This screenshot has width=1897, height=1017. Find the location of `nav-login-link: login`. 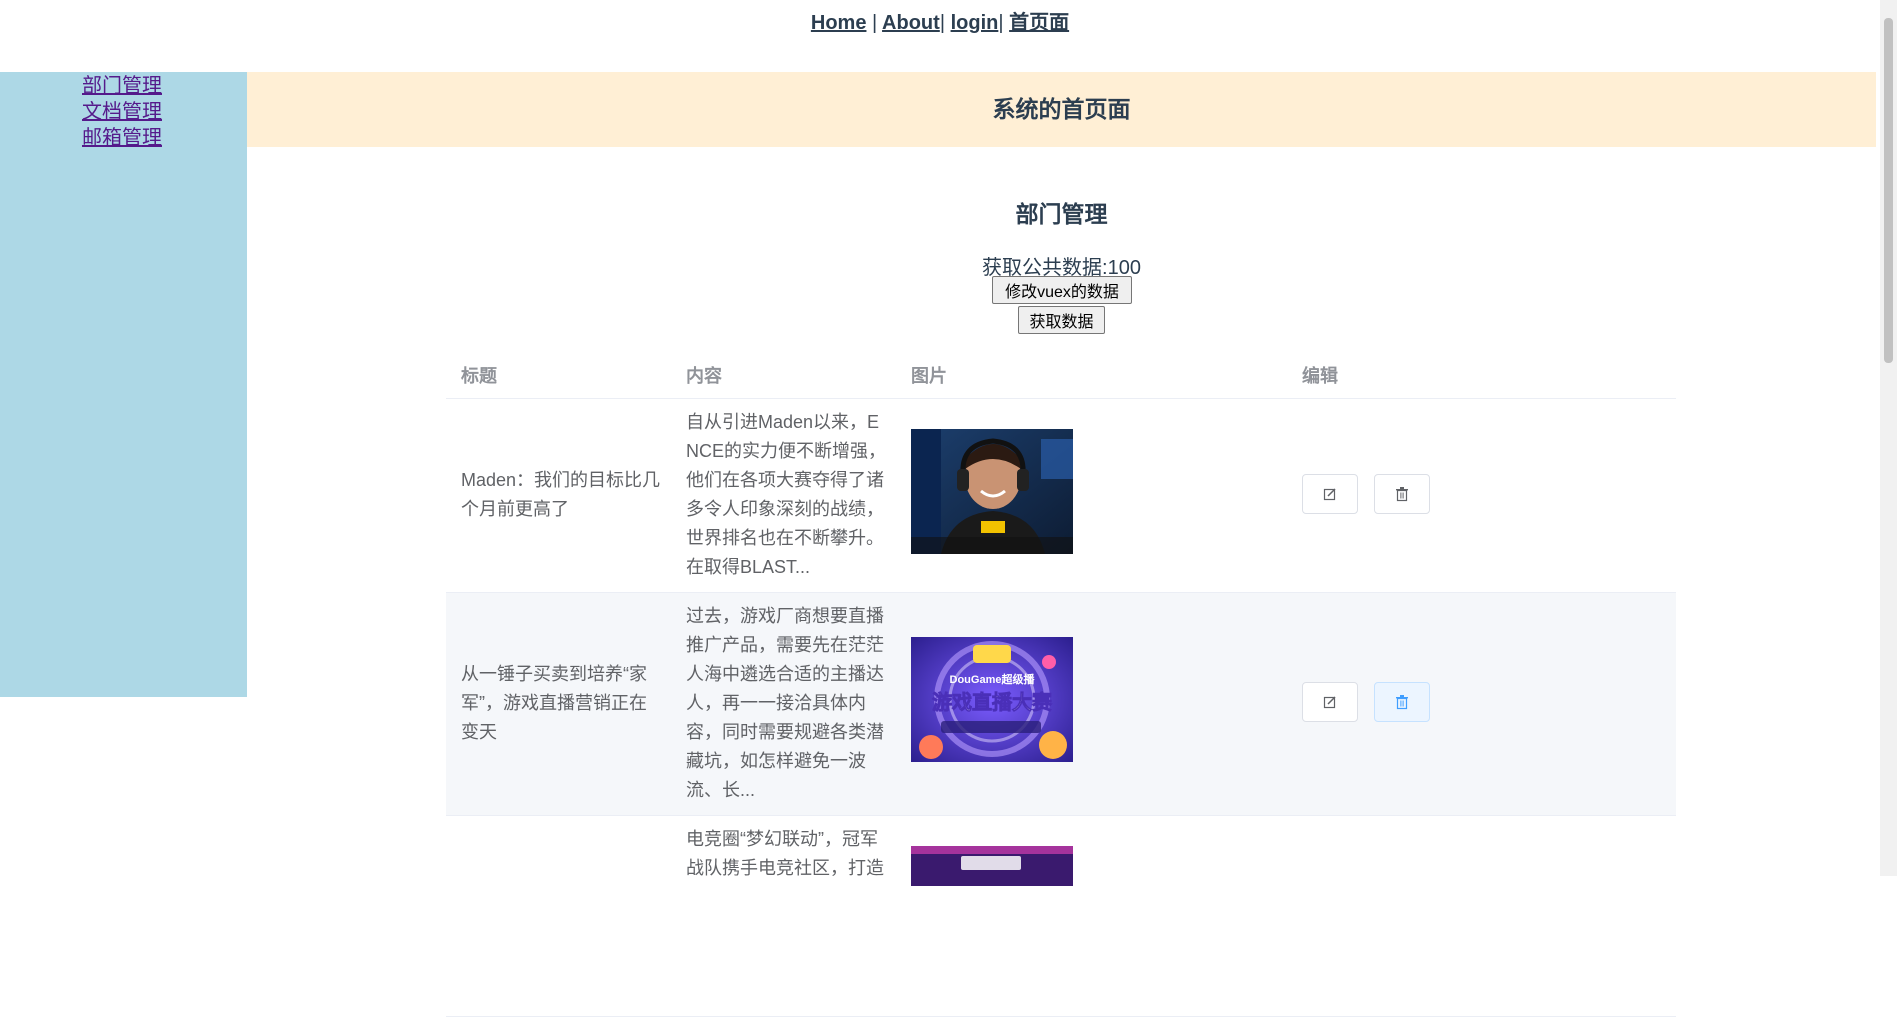

nav-login-link: login is located at coordinates (975, 23).